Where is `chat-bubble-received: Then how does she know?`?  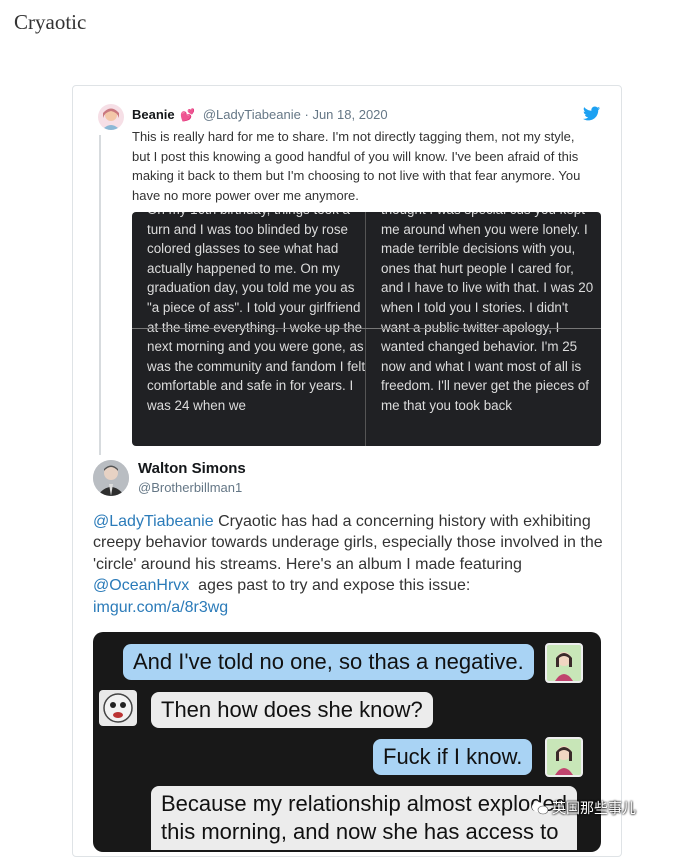 chat-bubble-received: Then how does she know? is located at coordinates (292, 710).